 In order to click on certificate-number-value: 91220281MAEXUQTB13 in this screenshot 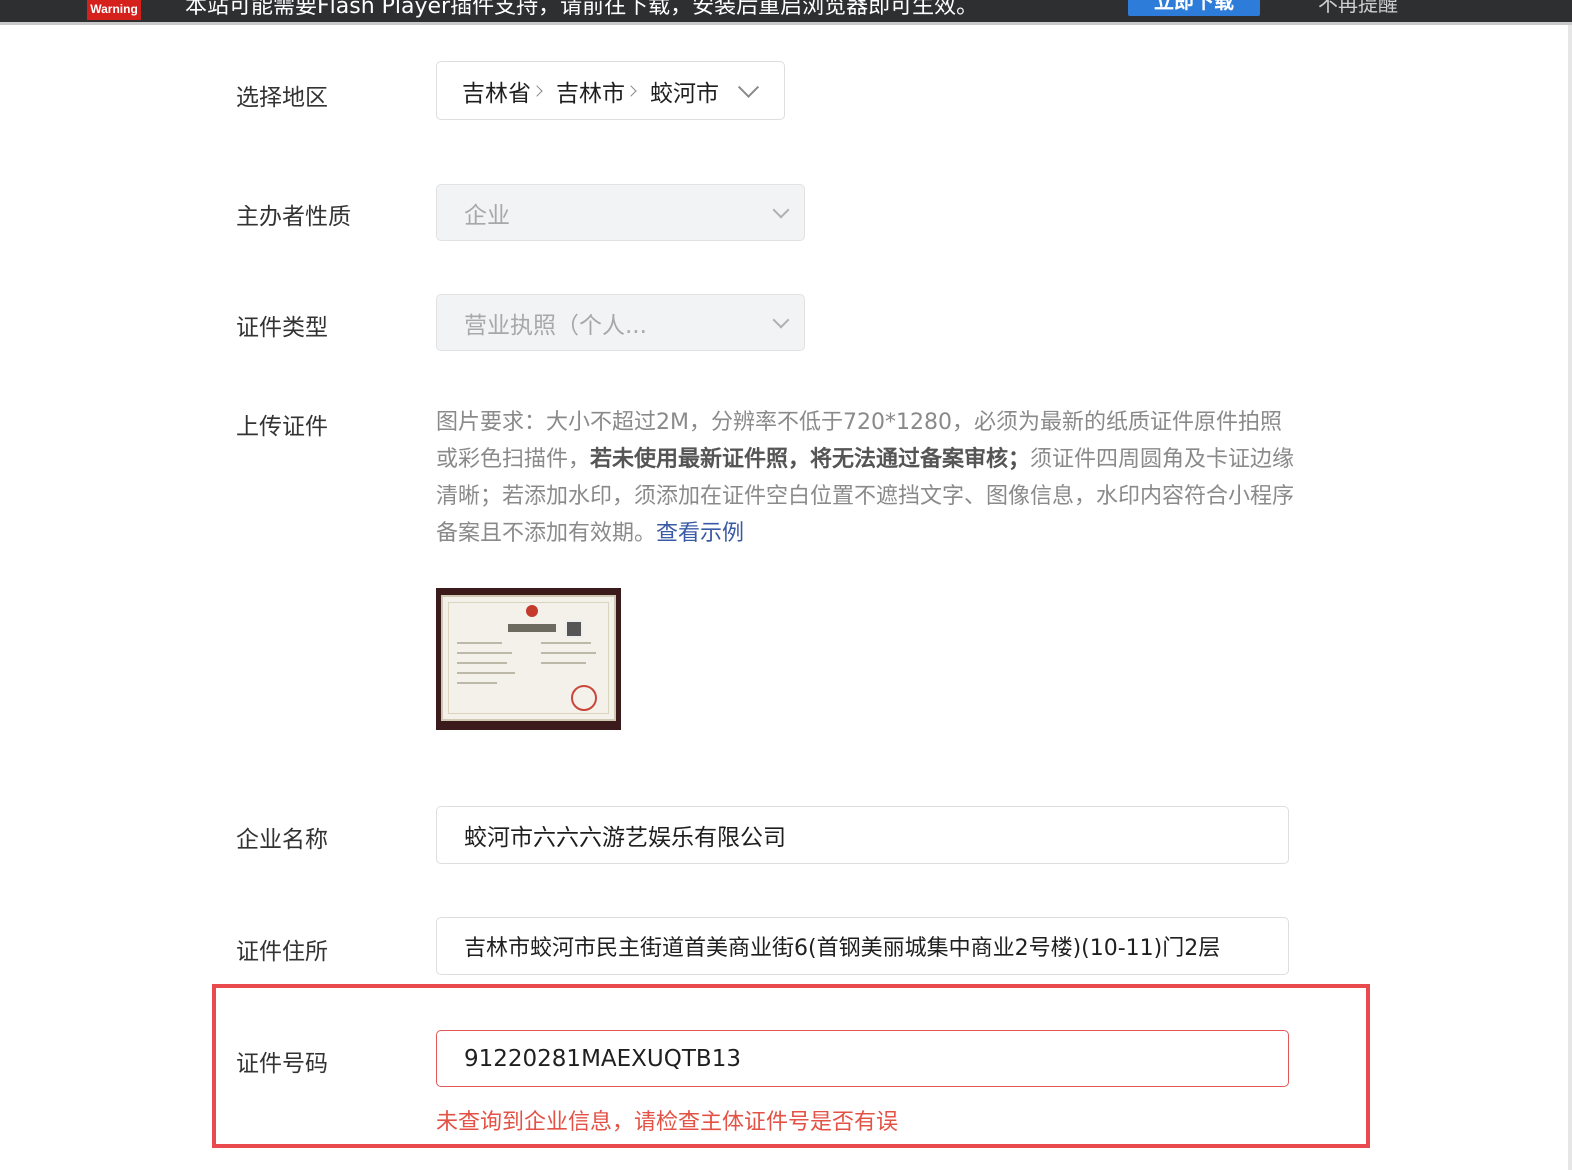, I will do `click(602, 1058)`.